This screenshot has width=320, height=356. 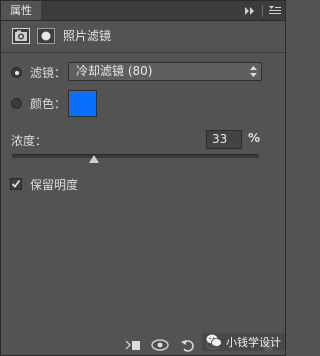 I want to click on tab-properties: 属性, so click(x=21, y=10).